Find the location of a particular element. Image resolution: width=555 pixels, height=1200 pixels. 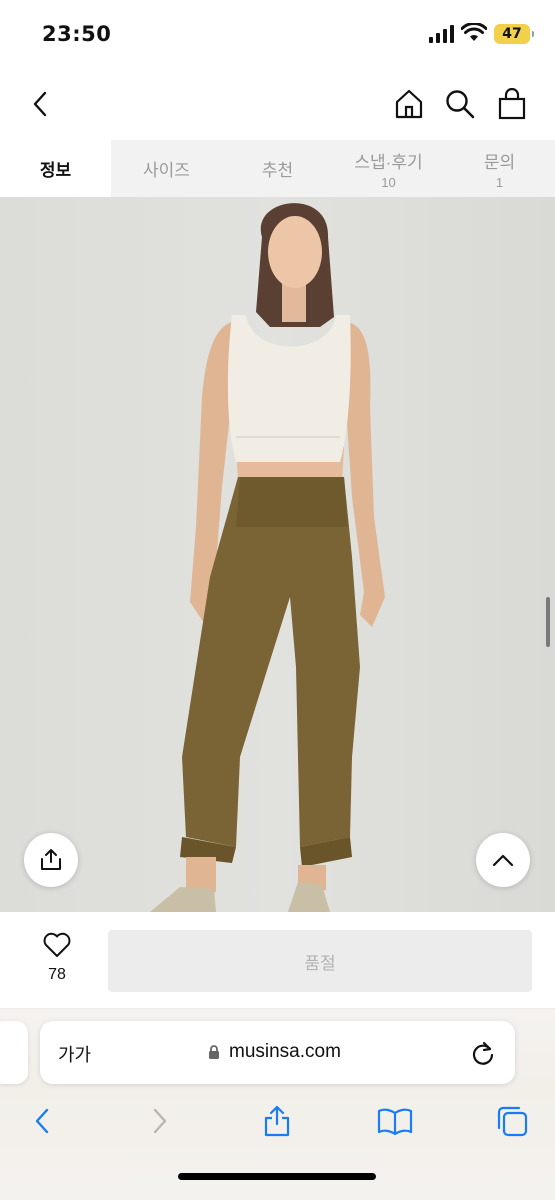

address-bar: 가가 musinsa.com is located at coordinates (277, 1052).